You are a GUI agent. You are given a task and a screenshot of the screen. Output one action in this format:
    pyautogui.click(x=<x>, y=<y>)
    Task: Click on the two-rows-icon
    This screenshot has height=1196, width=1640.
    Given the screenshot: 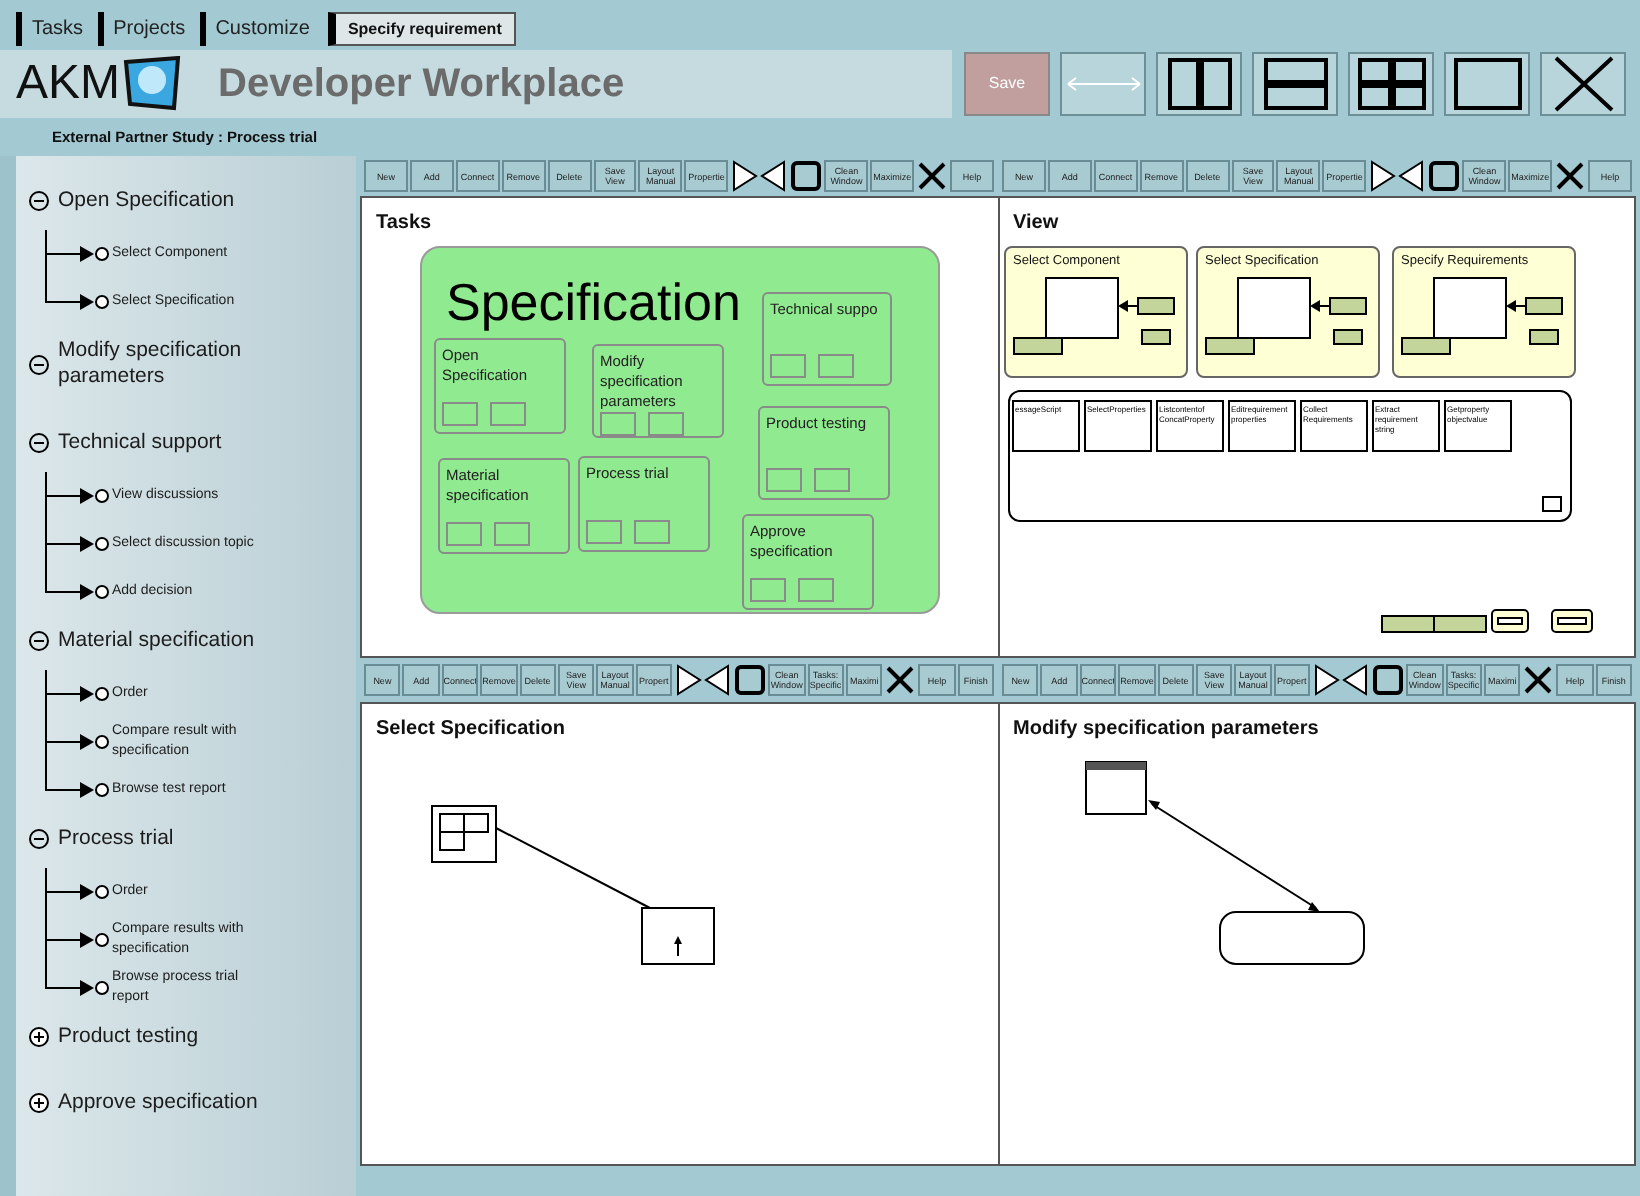 What is the action you would take?
    pyautogui.click(x=1295, y=84)
    